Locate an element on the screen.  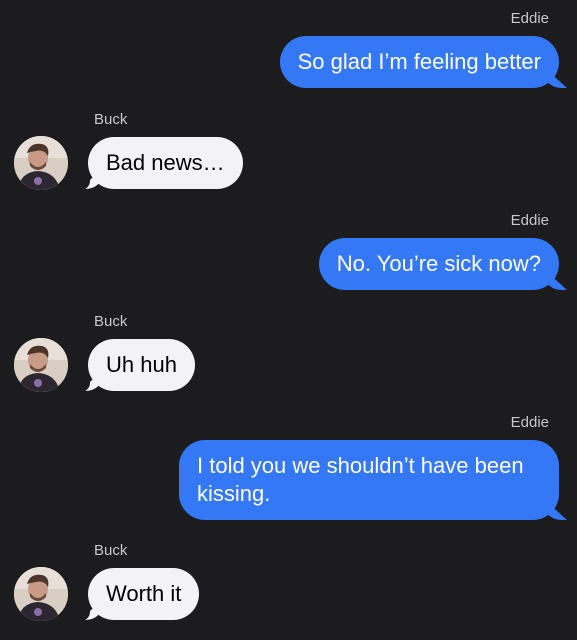
incoming-message-bubble: Worth it is located at coordinates (136, 595).